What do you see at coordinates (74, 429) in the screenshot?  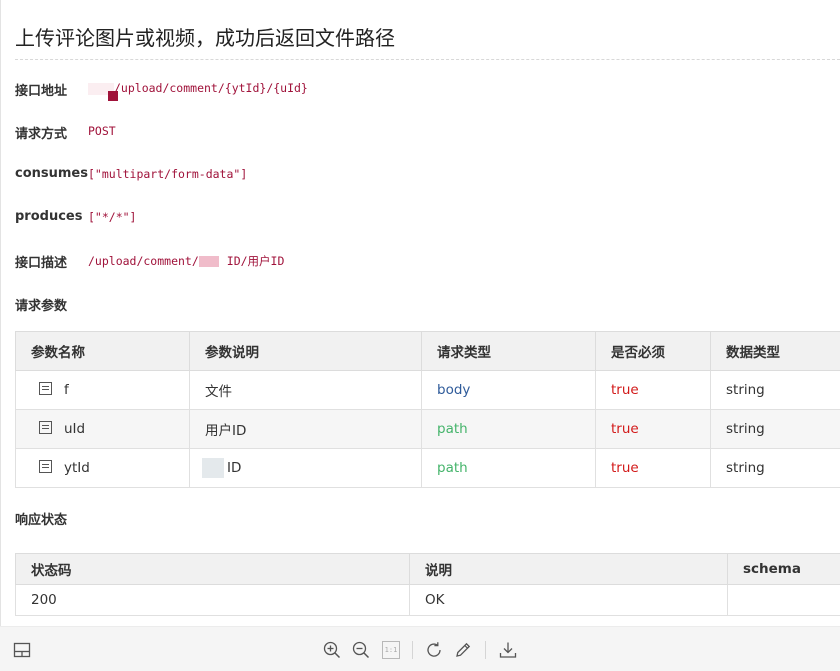 I see `param-name: uId` at bounding box center [74, 429].